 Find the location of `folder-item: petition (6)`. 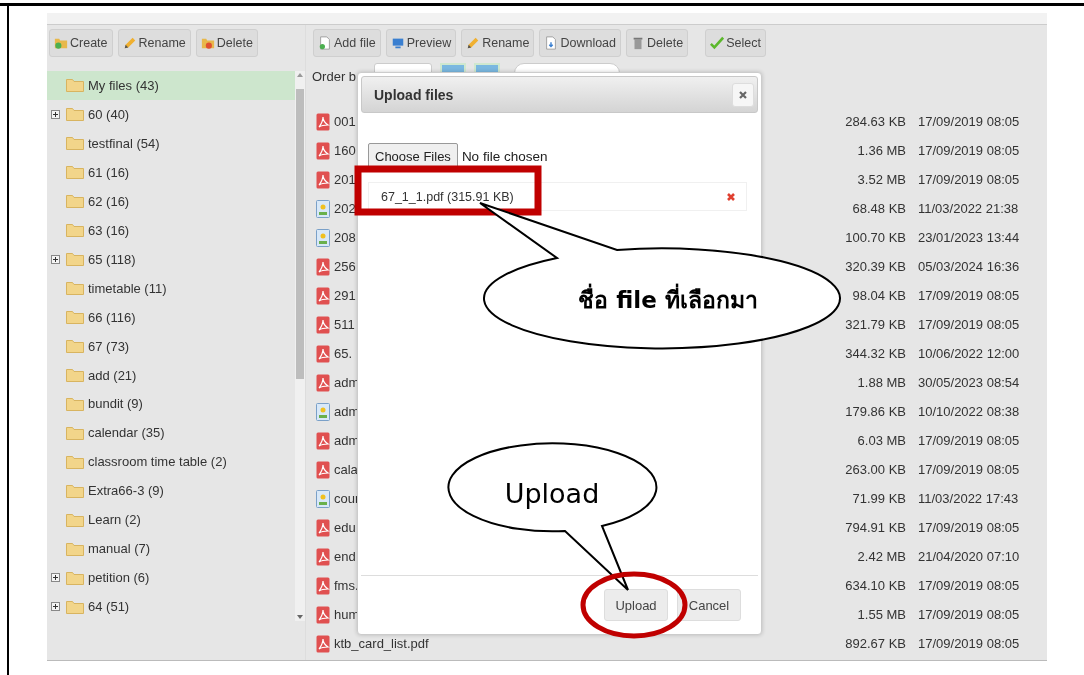

folder-item: petition (6) is located at coordinates (171, 578).